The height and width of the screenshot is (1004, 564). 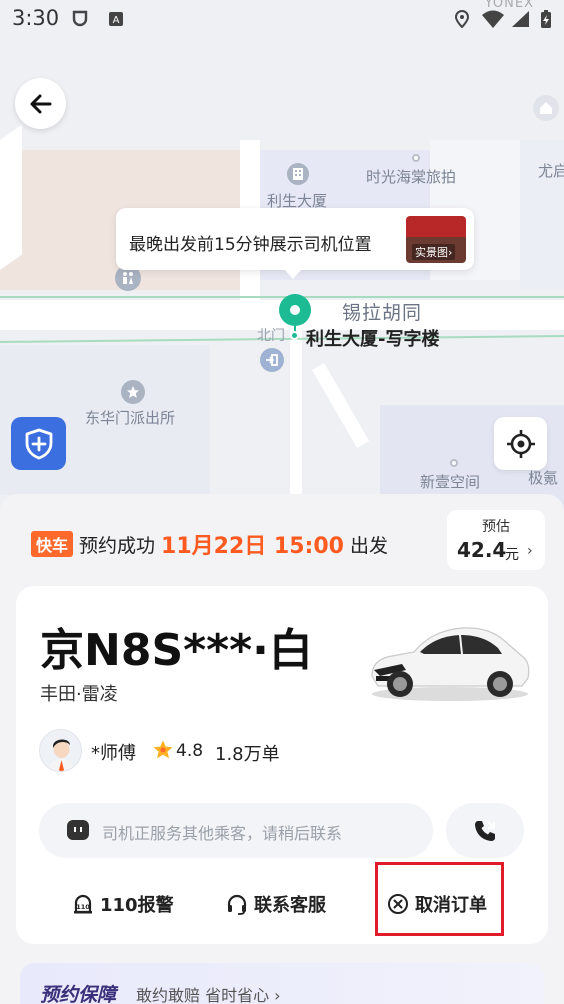 I want to click on order-status-line: 快车 预约成功 11月22日 15:00 出发, so click(x=209, y=545).